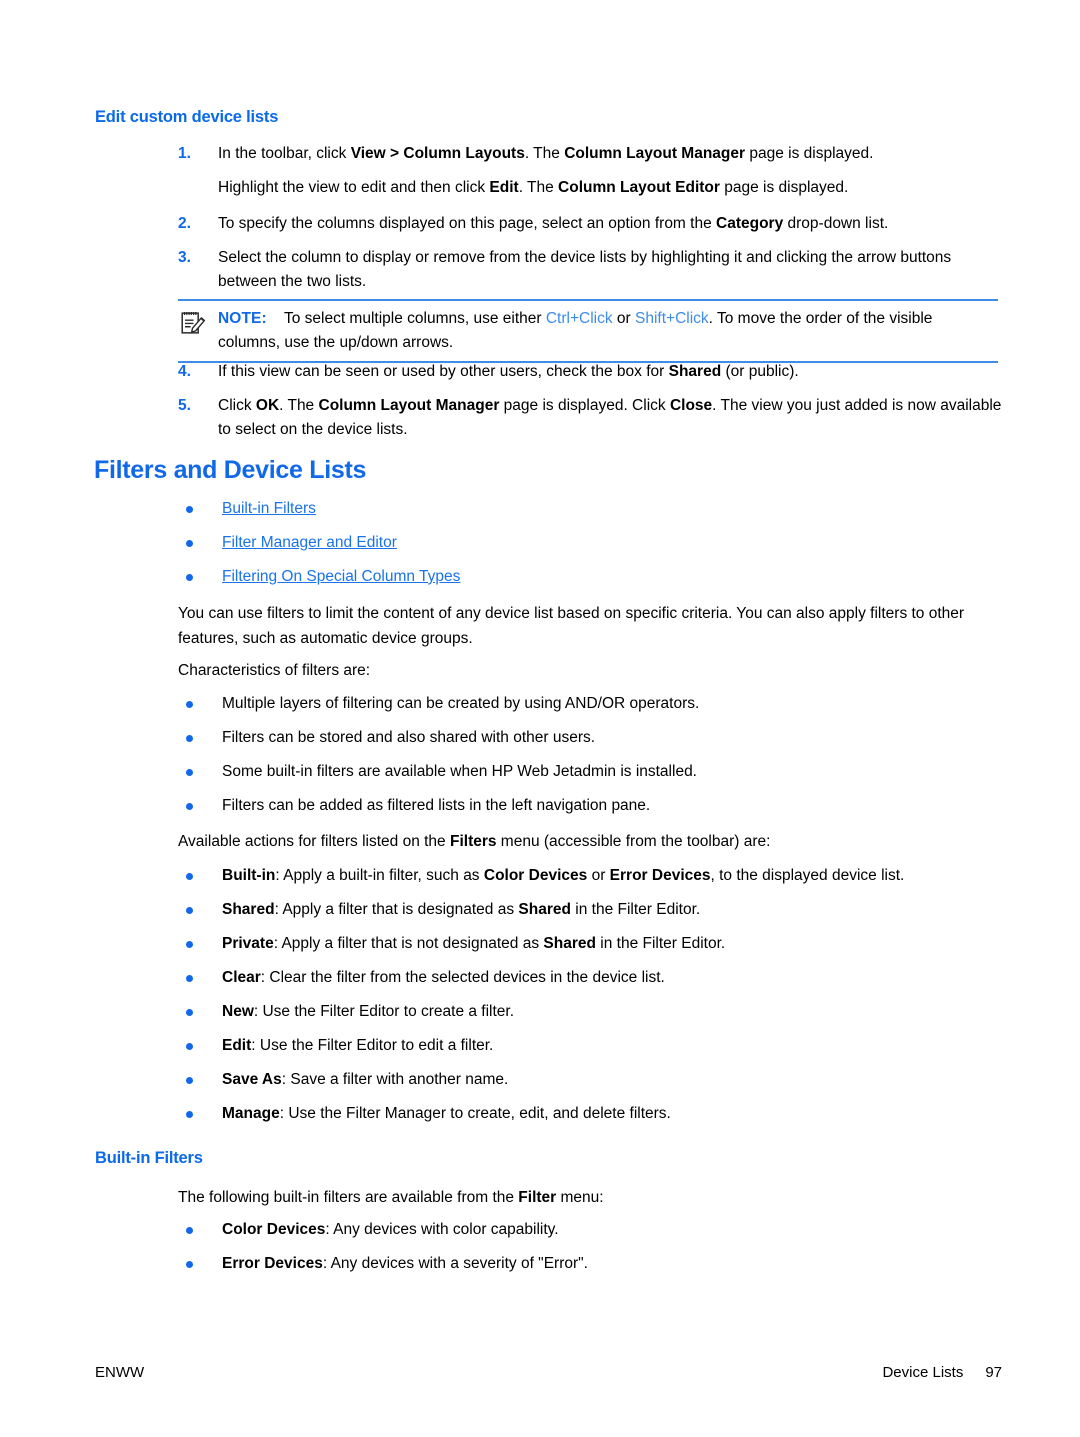 This screenshot has height=1437, width=1080. I want to click on heading-edit-custom-device-lists: Edit custom device lists, so click(187, 117).